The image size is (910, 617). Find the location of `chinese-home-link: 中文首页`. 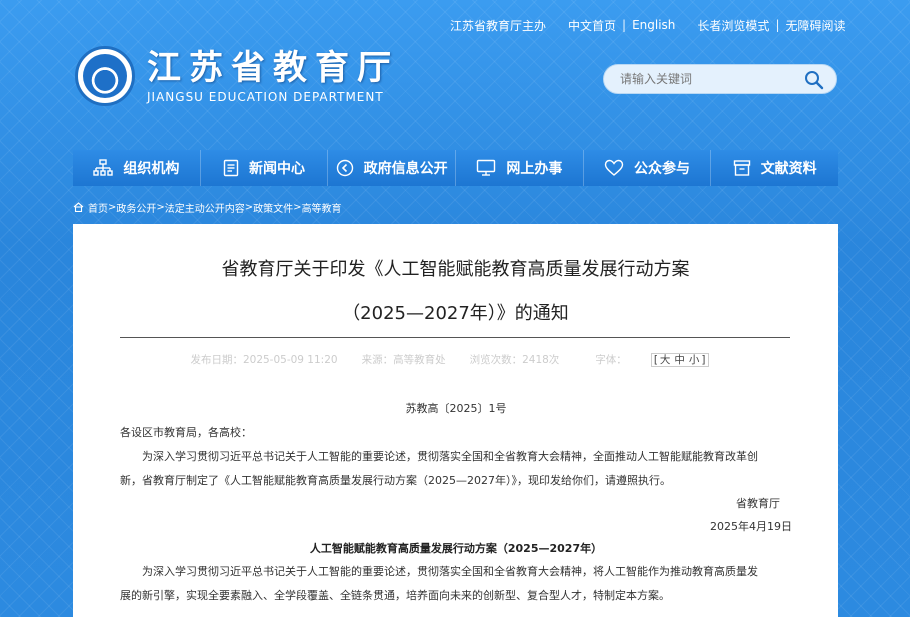

chinese-home-link: 中文首页 is located at coordinates (592, 25).